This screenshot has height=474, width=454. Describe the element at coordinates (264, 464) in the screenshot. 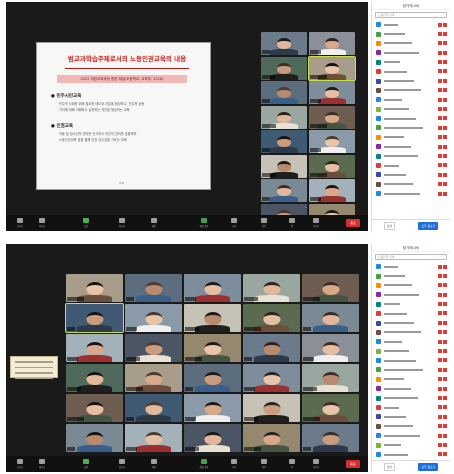

I see `toolbar-button: 반응` at that location.